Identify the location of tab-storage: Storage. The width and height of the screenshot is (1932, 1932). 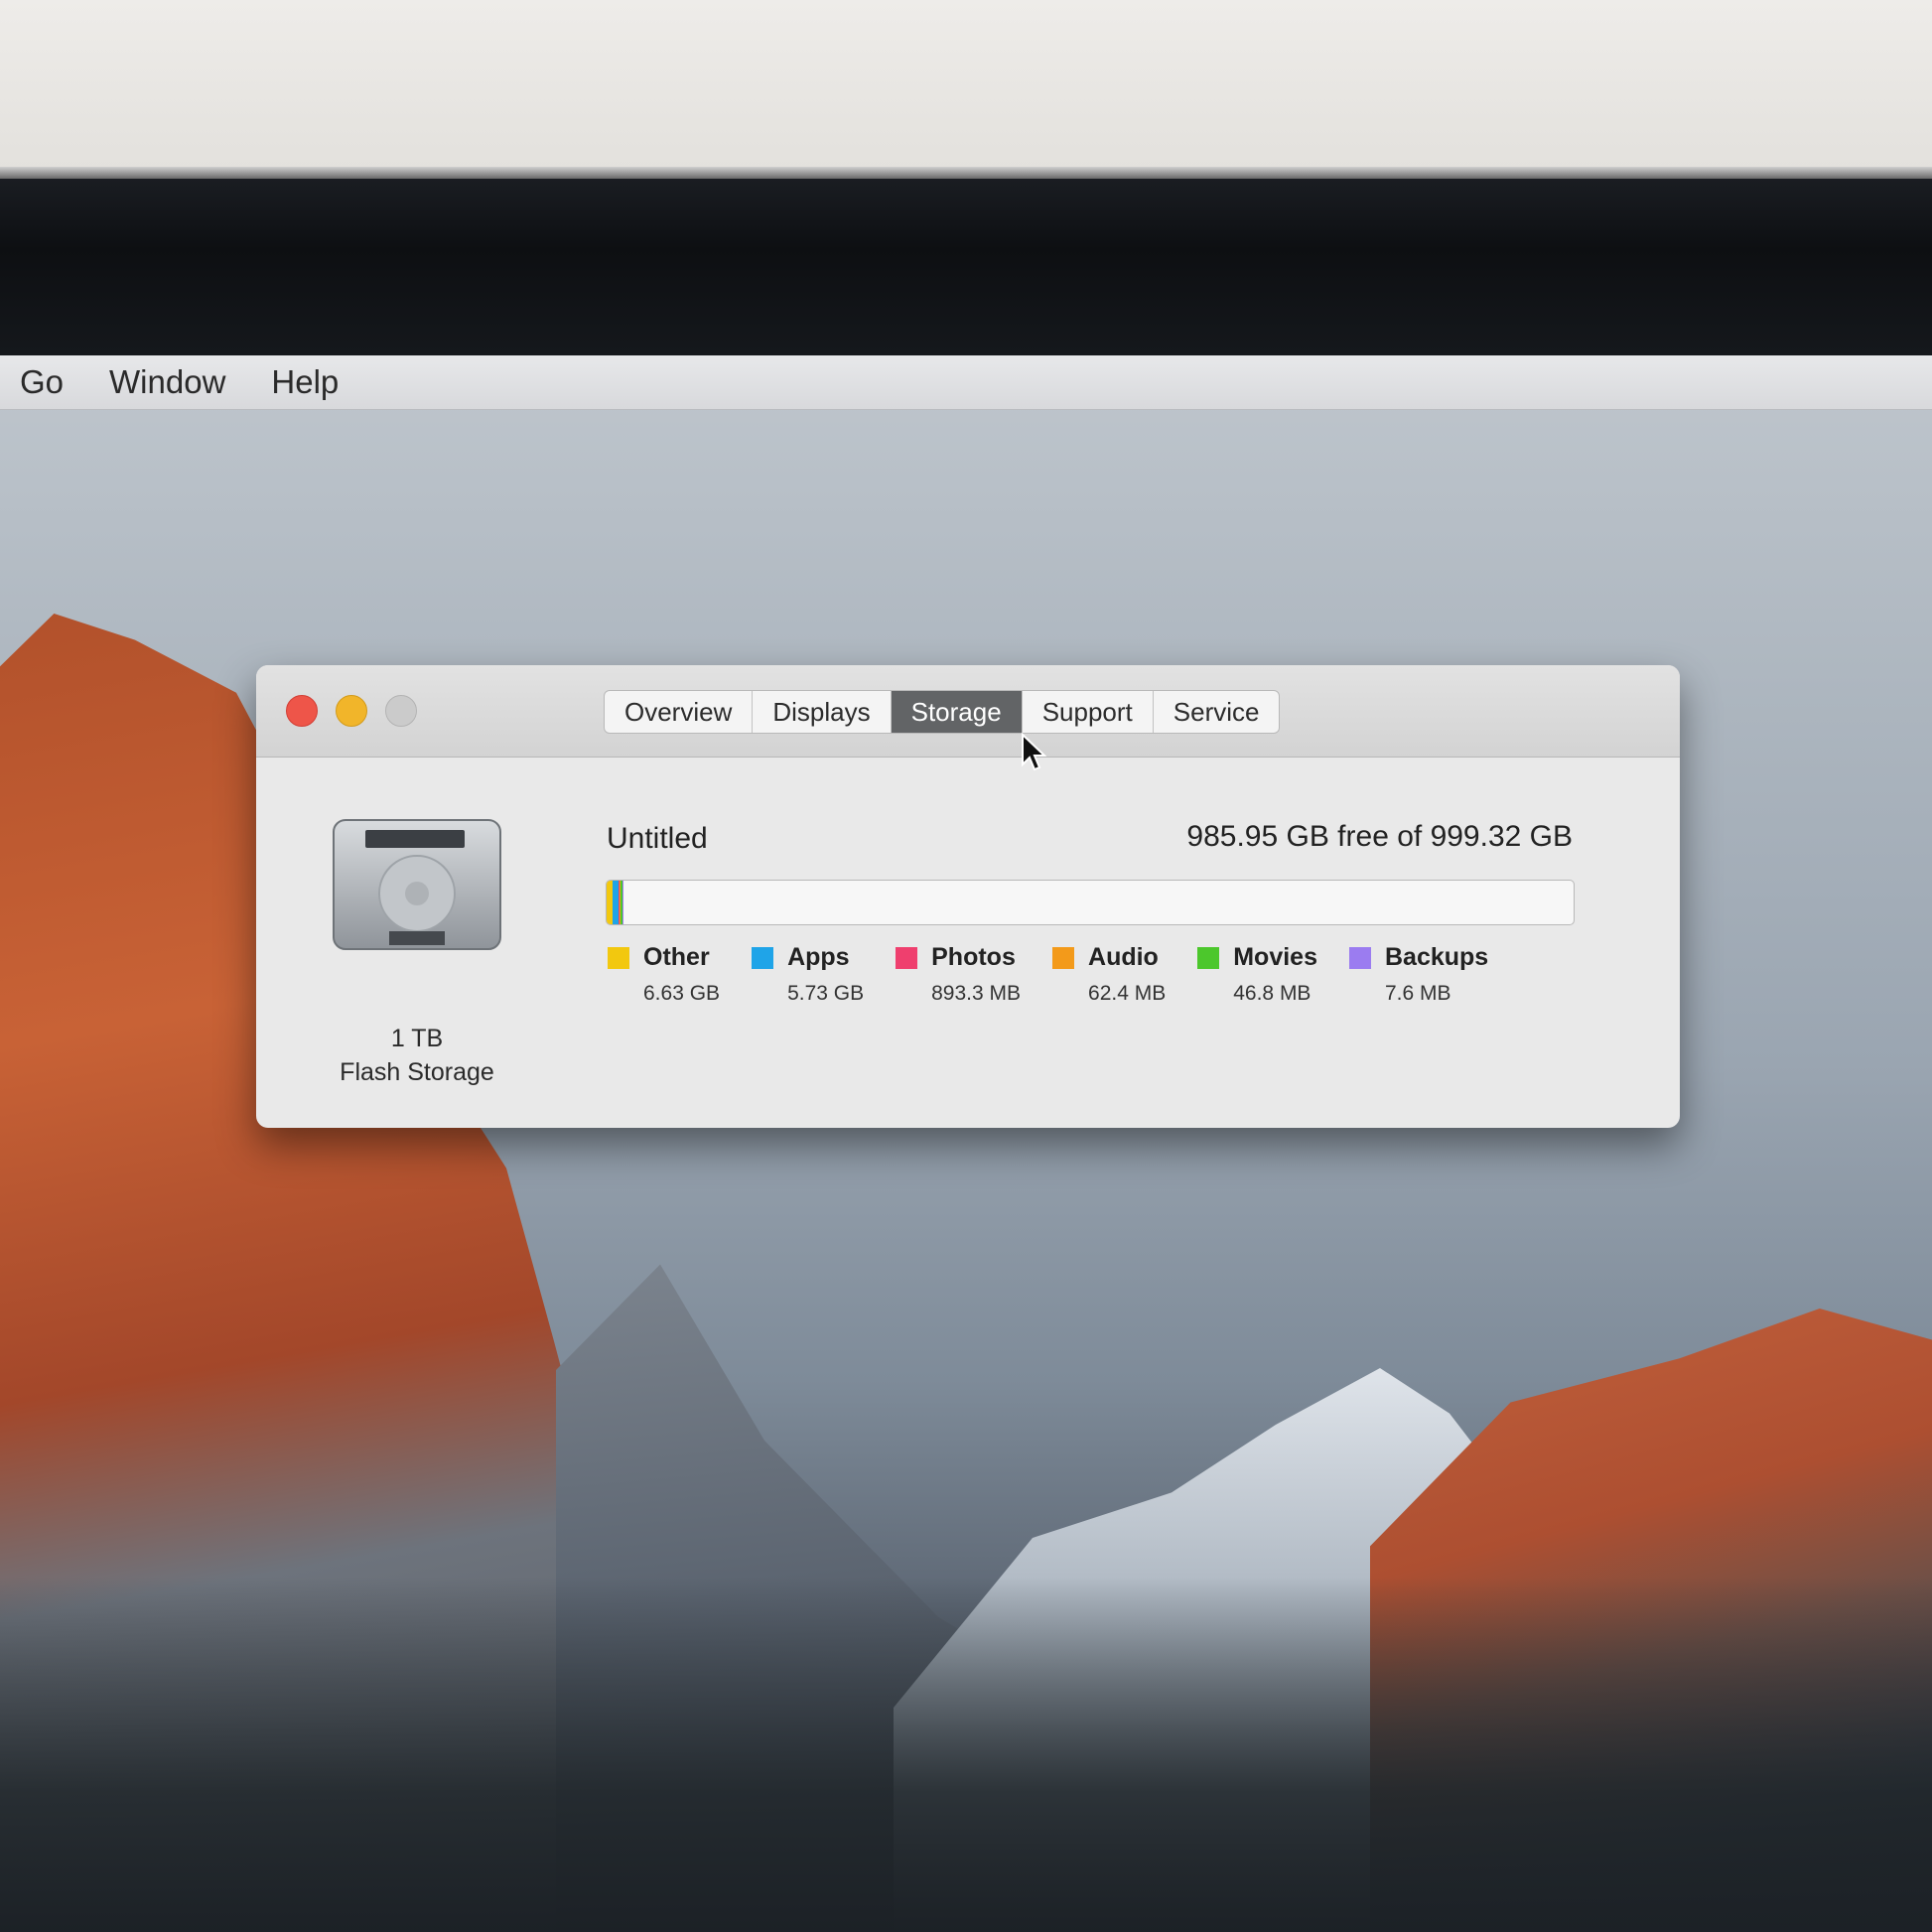
(957, 712).